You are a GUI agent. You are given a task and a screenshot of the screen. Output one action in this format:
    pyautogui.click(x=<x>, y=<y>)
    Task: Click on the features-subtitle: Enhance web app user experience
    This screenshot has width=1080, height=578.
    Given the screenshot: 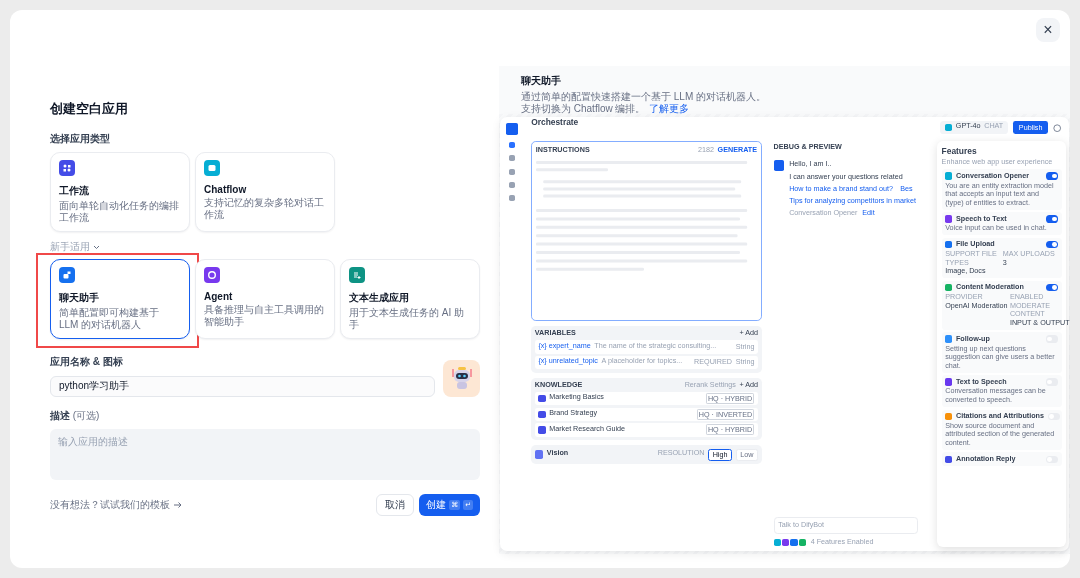 What is the action you would take?
    pyautogui.click(x=997, y=162)
    